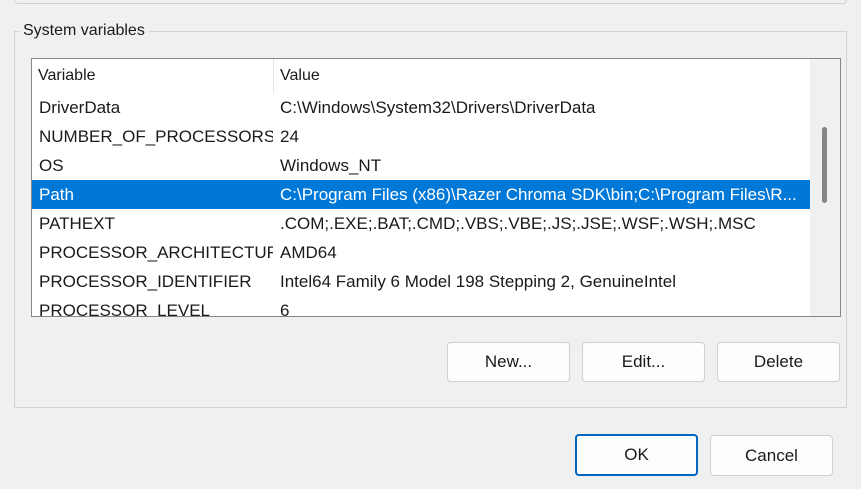 The image size is (861, 489). Describe the element at coordinates (542, 76) in the screenshot. I see `column-header-value: Value` at that location.